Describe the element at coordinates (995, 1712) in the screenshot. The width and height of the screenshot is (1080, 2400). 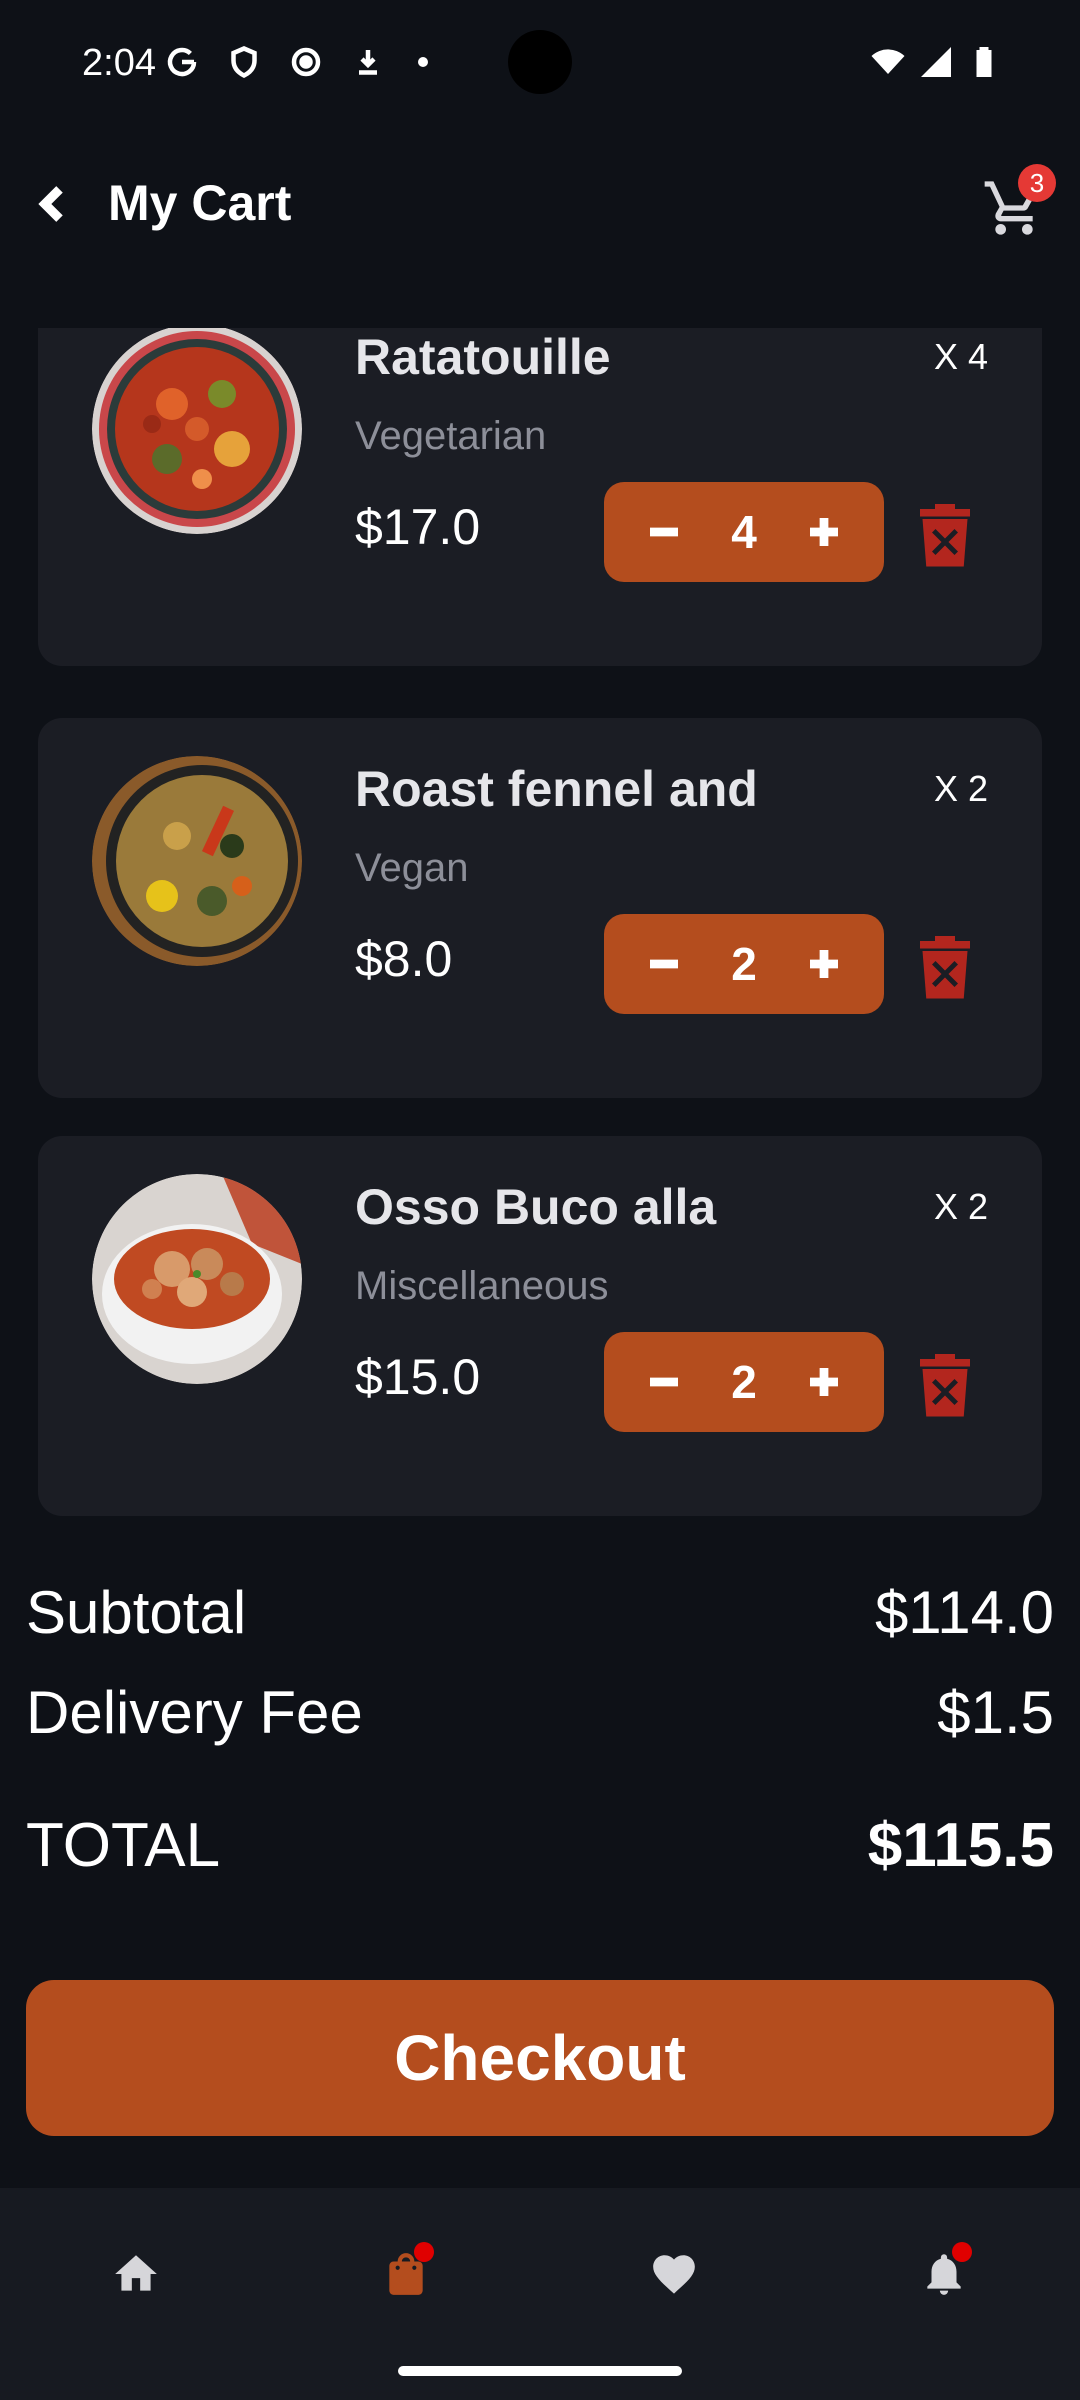
I see `delivery-fee-value: $1.5` at that location.